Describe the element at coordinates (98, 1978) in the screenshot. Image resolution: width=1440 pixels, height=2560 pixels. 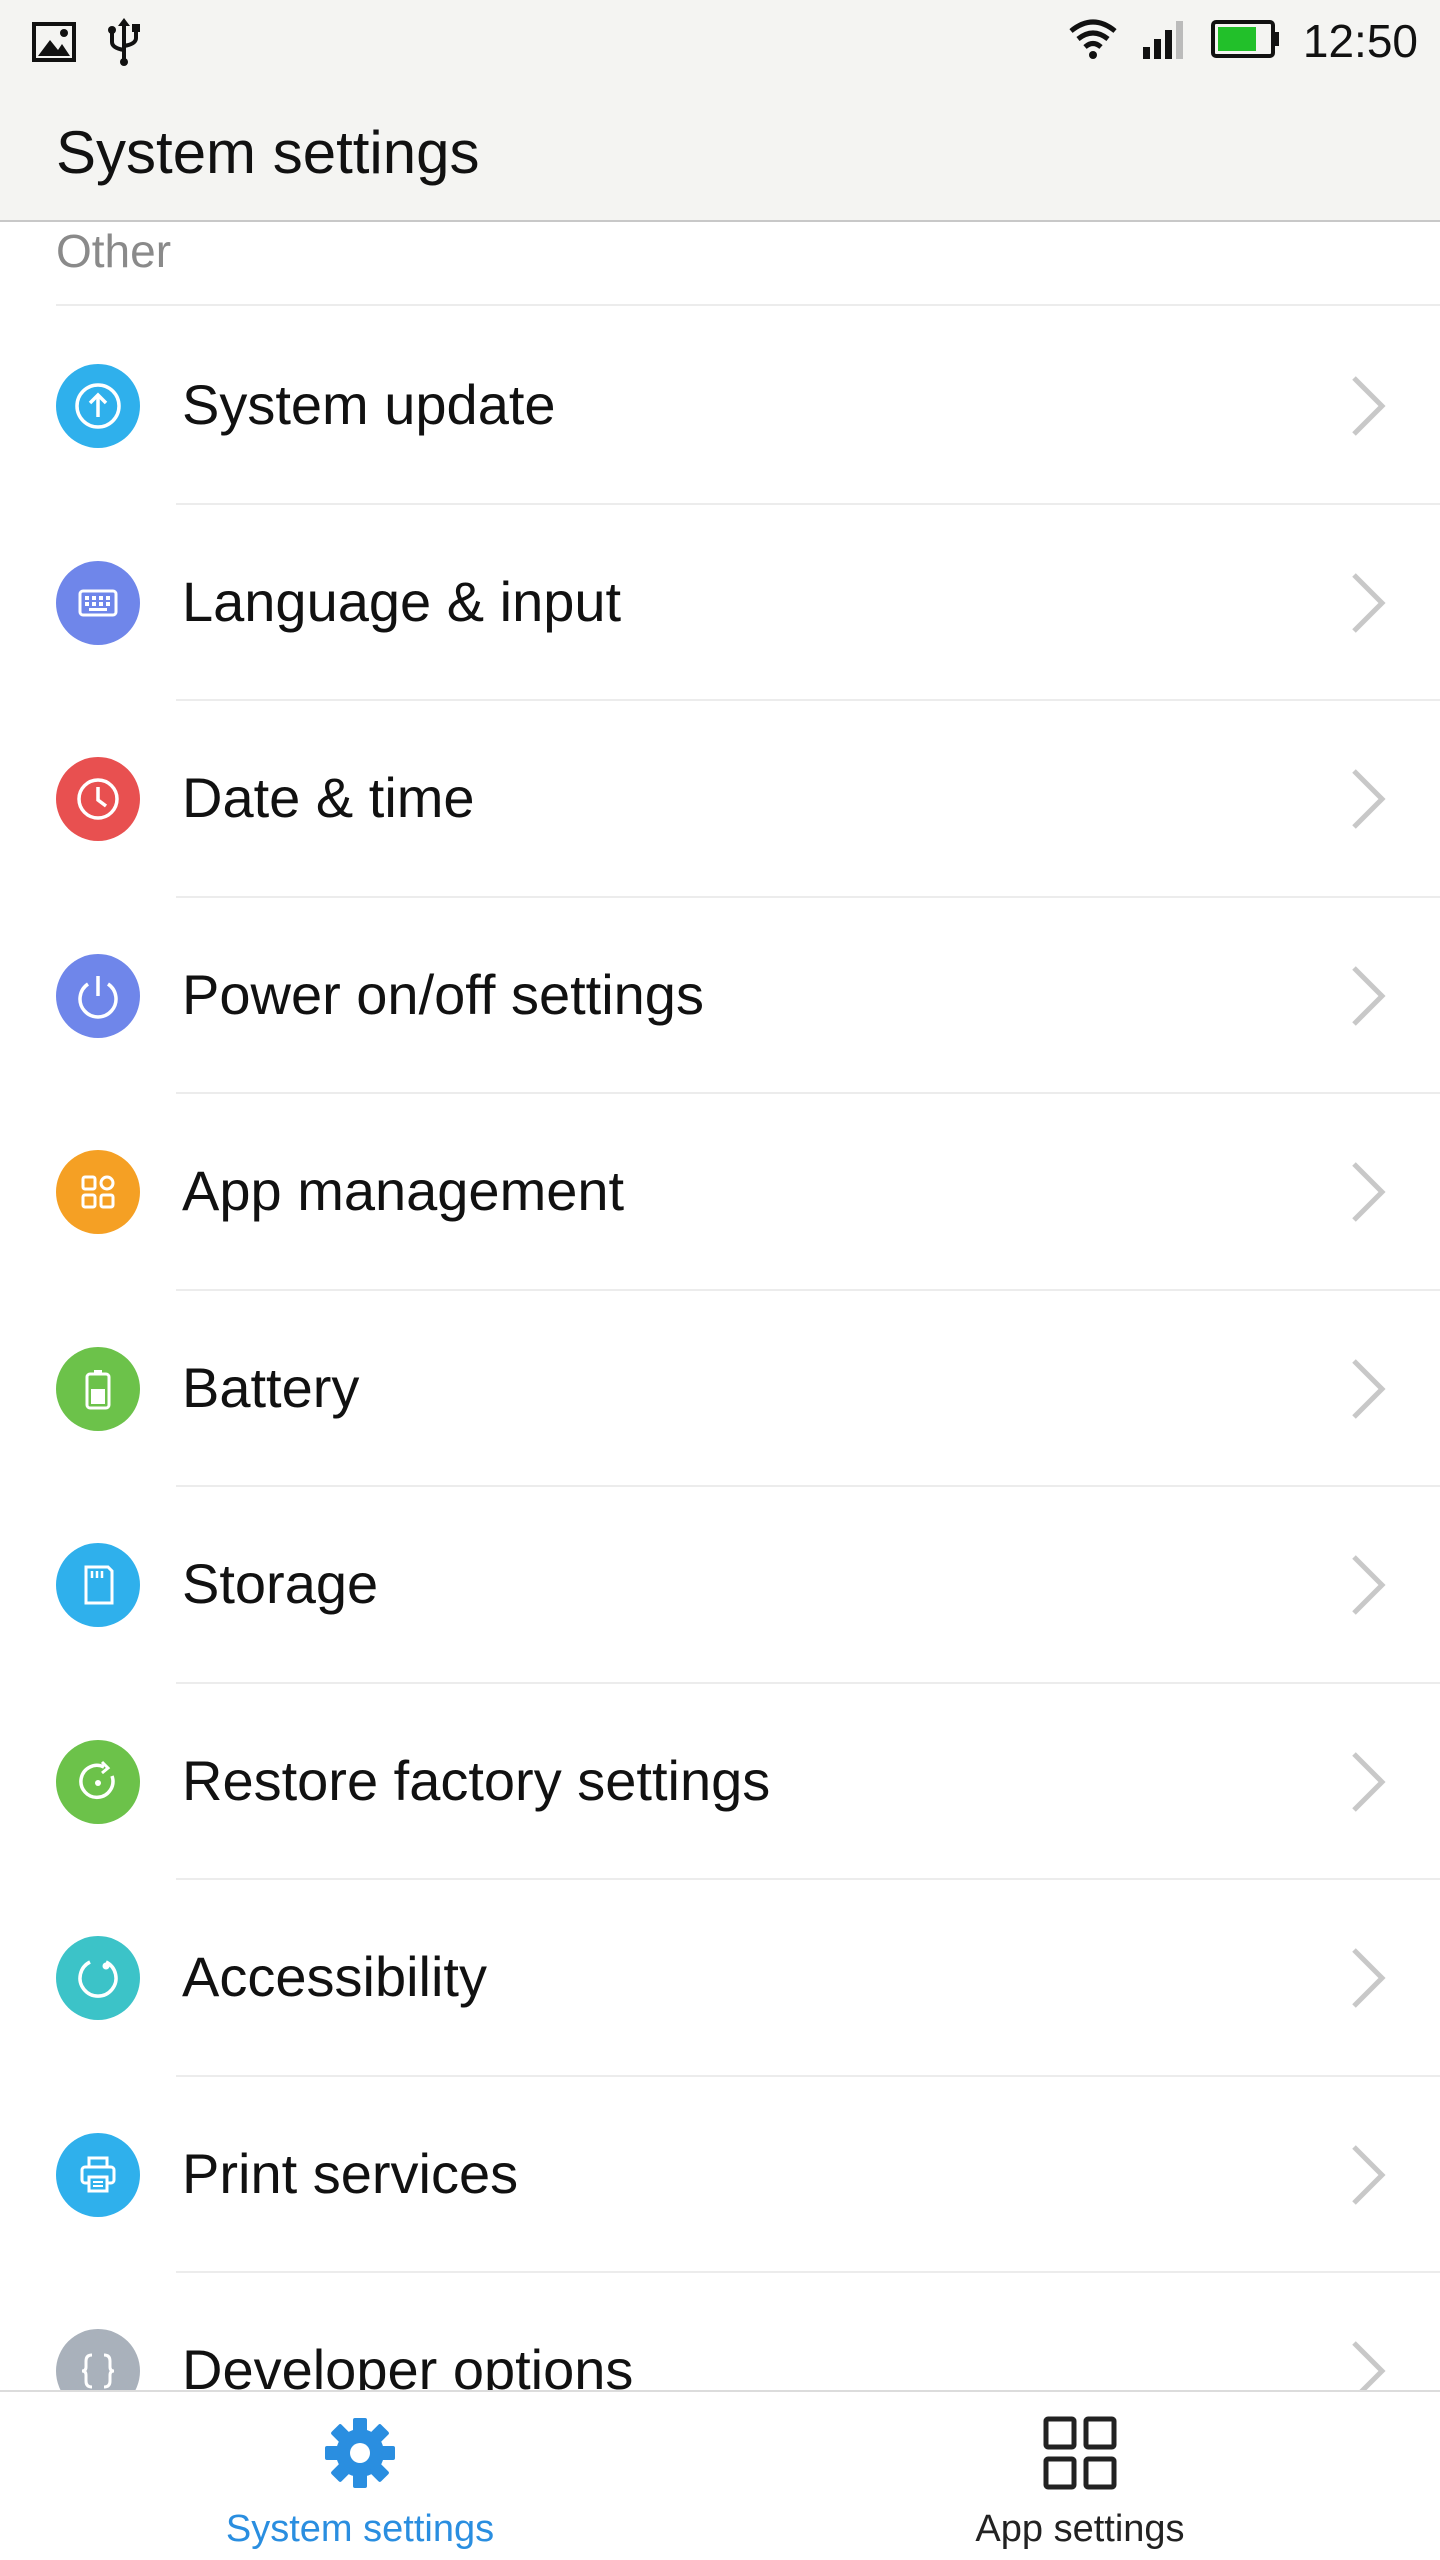
I see `accessibility-icon` at that location.